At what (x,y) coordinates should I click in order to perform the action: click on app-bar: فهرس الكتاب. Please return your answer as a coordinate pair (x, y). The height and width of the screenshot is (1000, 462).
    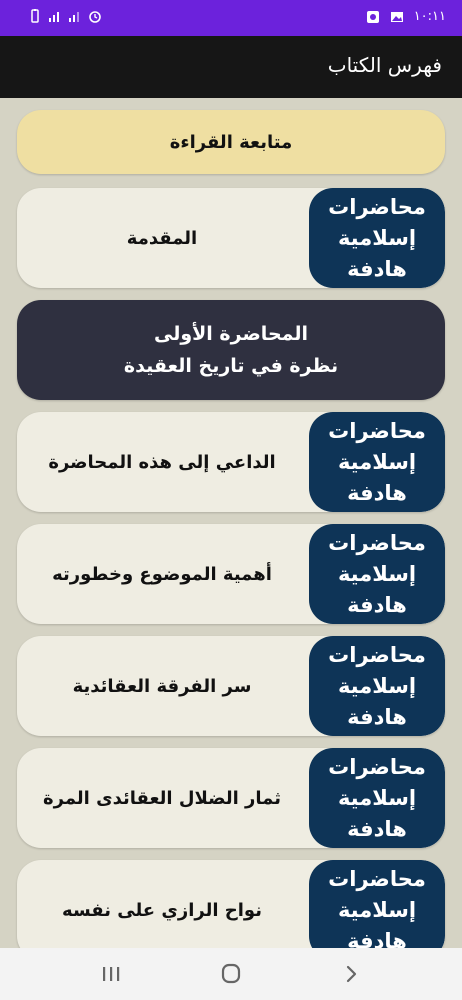
    Looking at the image, I should click on (231, 67).